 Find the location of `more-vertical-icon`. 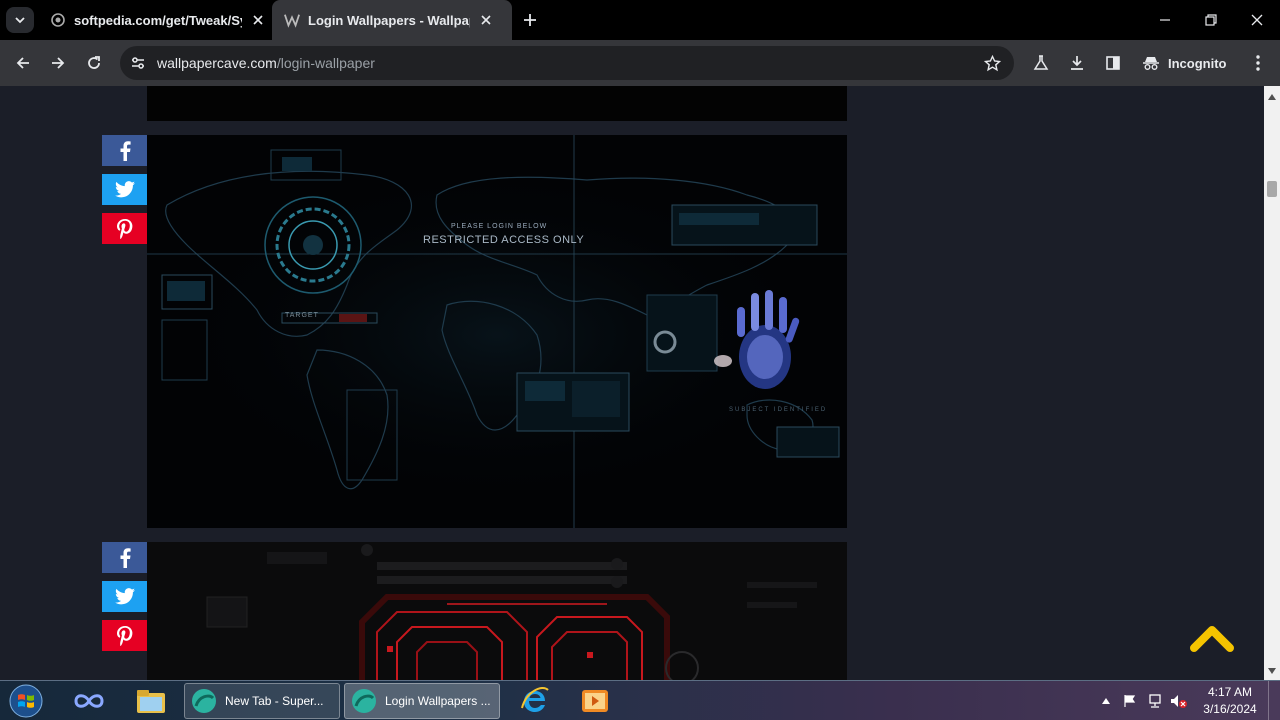

more-vertical-icon is located at coordinates (1258, 63).